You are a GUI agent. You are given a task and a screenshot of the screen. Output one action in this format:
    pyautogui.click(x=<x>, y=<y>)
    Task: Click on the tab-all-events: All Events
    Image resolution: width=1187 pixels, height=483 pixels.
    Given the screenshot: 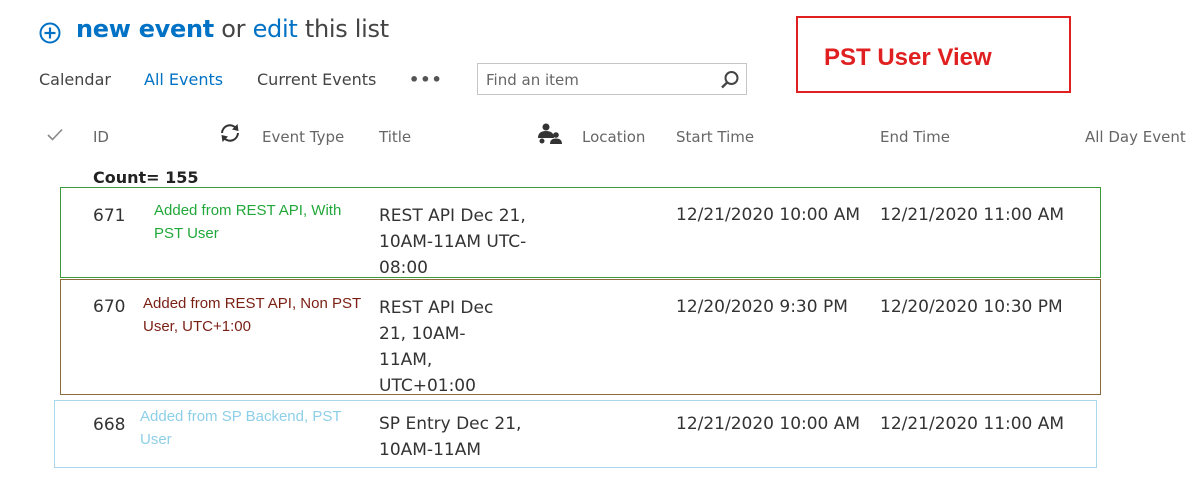 What is the action you would take?
    pyautogui.click(x=183, y=79)
    